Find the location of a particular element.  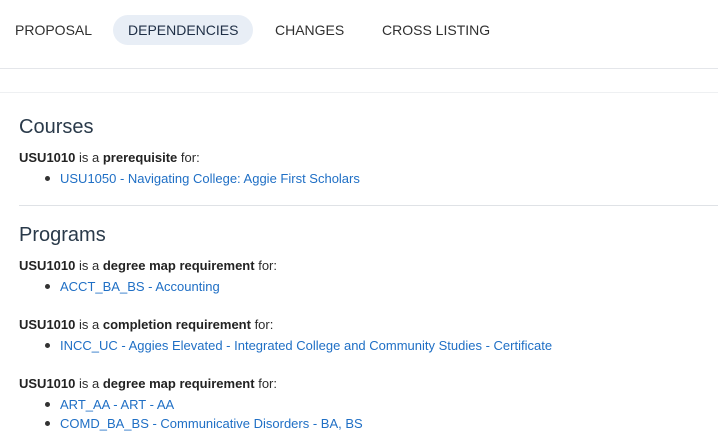

list-item: ART_AA - ART - AA is located at coordinates (109, 404).